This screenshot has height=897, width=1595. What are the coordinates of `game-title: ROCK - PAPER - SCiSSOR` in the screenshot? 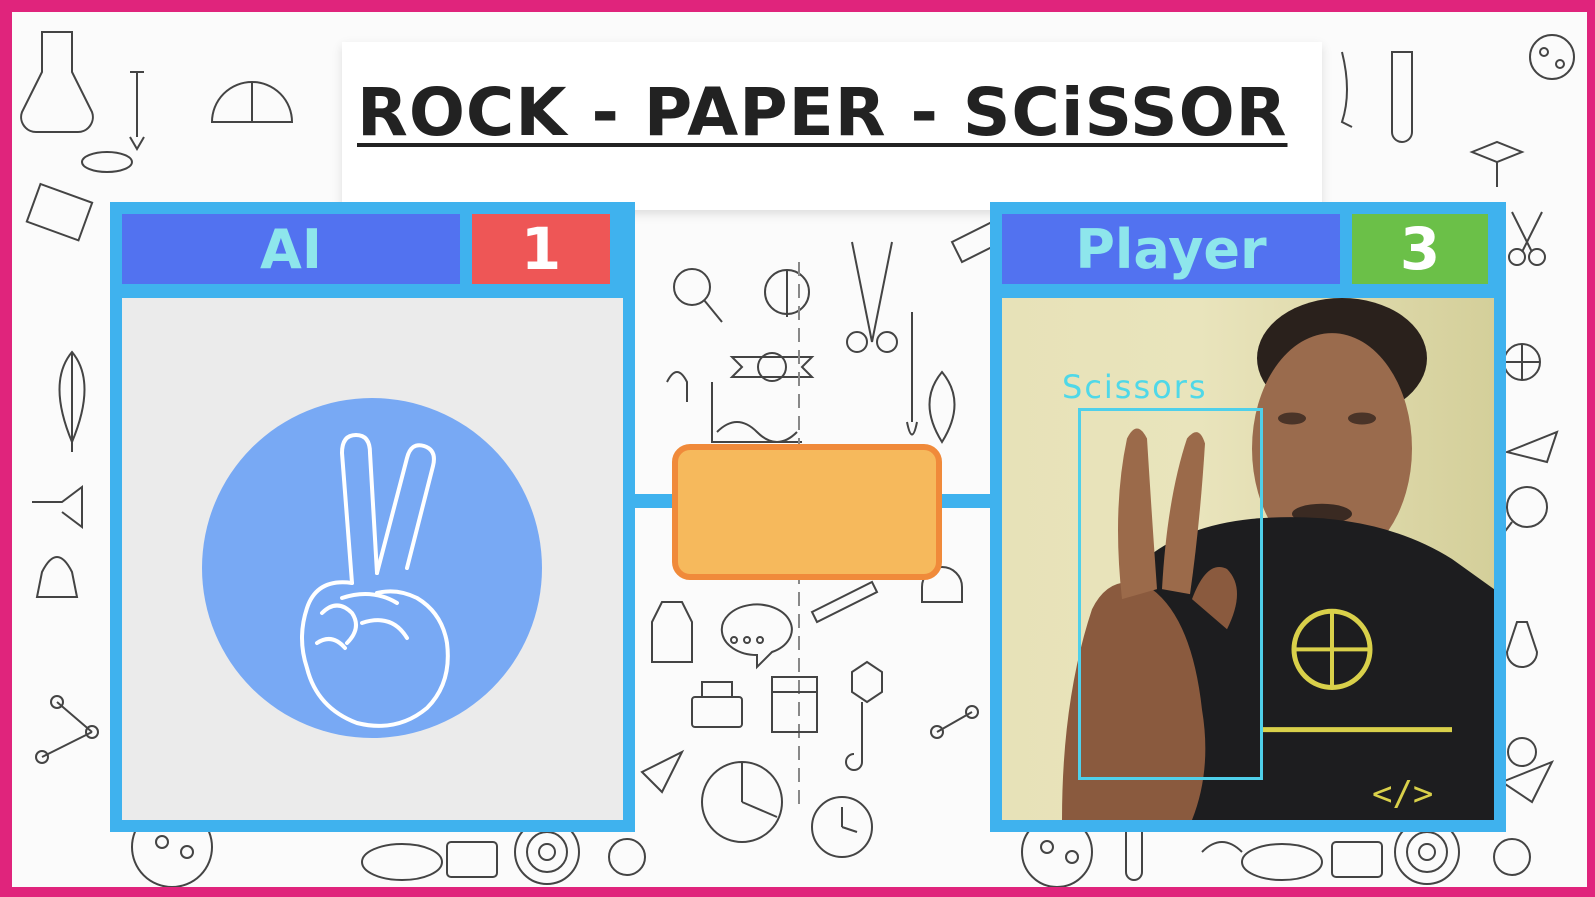 It's located at (822, 112).